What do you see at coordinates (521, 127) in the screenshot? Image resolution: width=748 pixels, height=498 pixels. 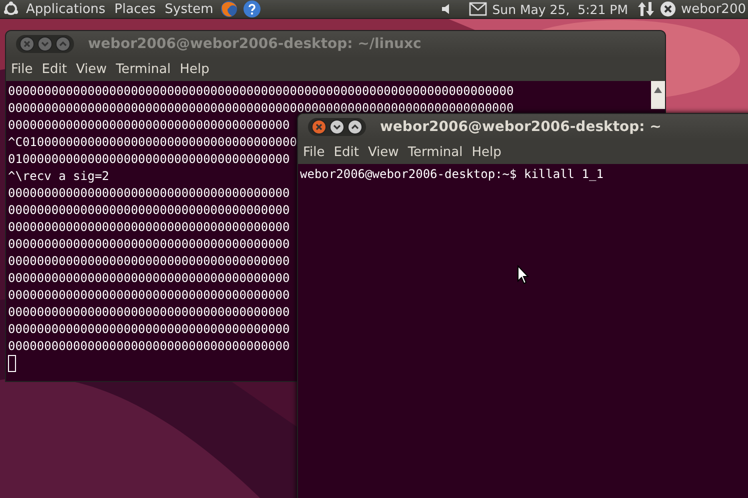 I see `window-title: webor2006@webor2006-desktop: ~` at bounding box center [521, 127].